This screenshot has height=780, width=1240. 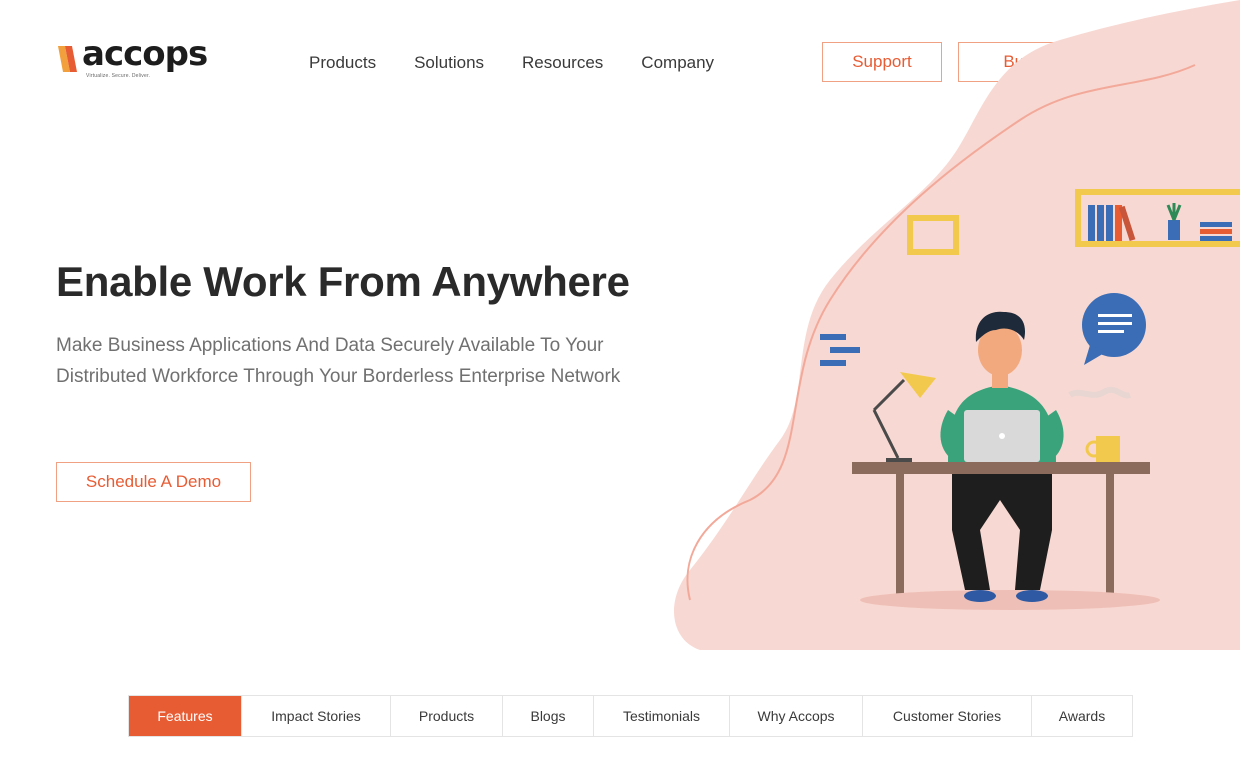 What do you see at coordinates (153, 482) in the screenshot?
I see `schedule-demo-button: Schedule A Demo` at bounding box center [153, 482].